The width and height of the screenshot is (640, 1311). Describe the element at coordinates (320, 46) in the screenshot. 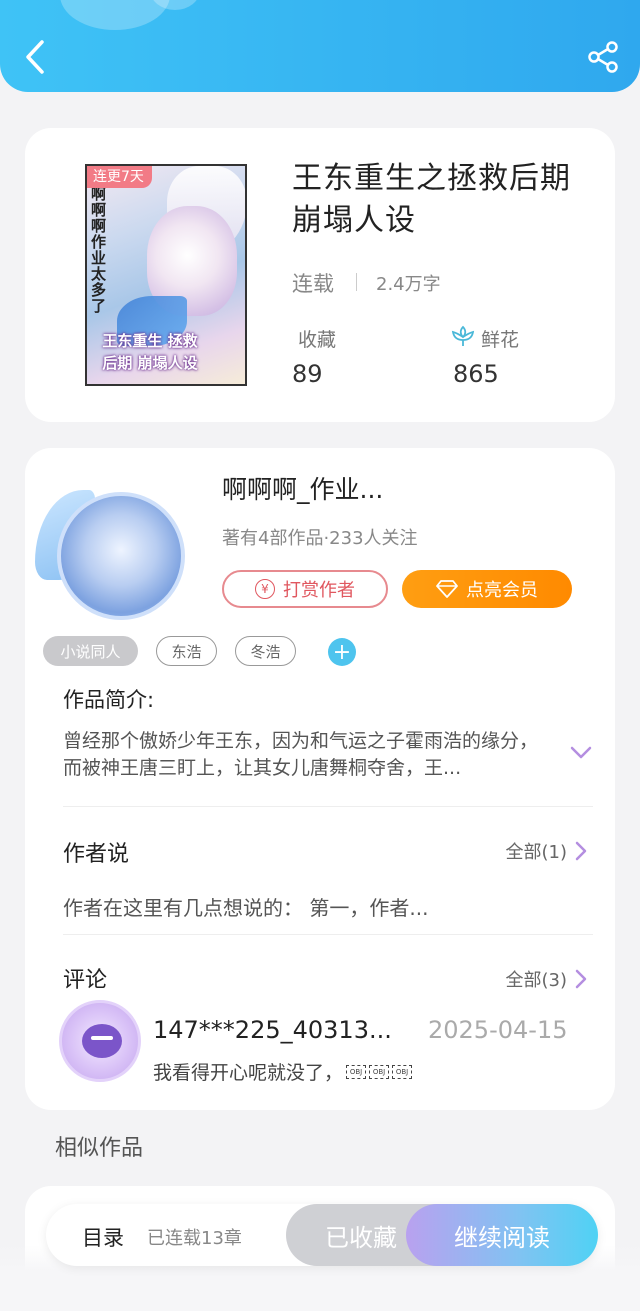

I see `top-header` at that location.